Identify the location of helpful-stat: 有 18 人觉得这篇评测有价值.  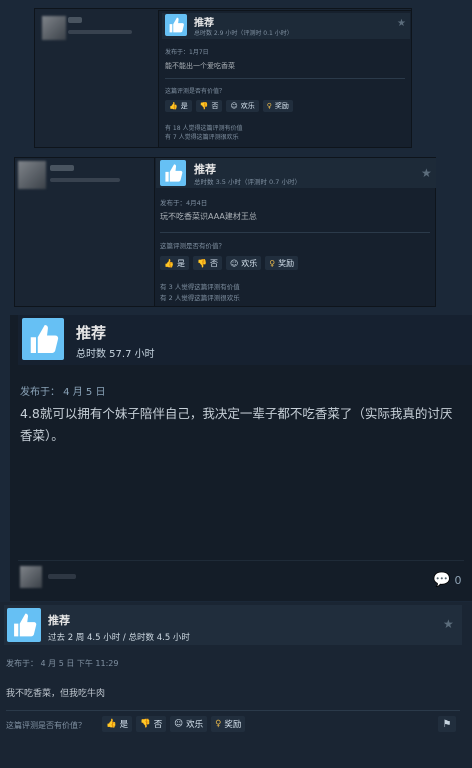
(204, 128).